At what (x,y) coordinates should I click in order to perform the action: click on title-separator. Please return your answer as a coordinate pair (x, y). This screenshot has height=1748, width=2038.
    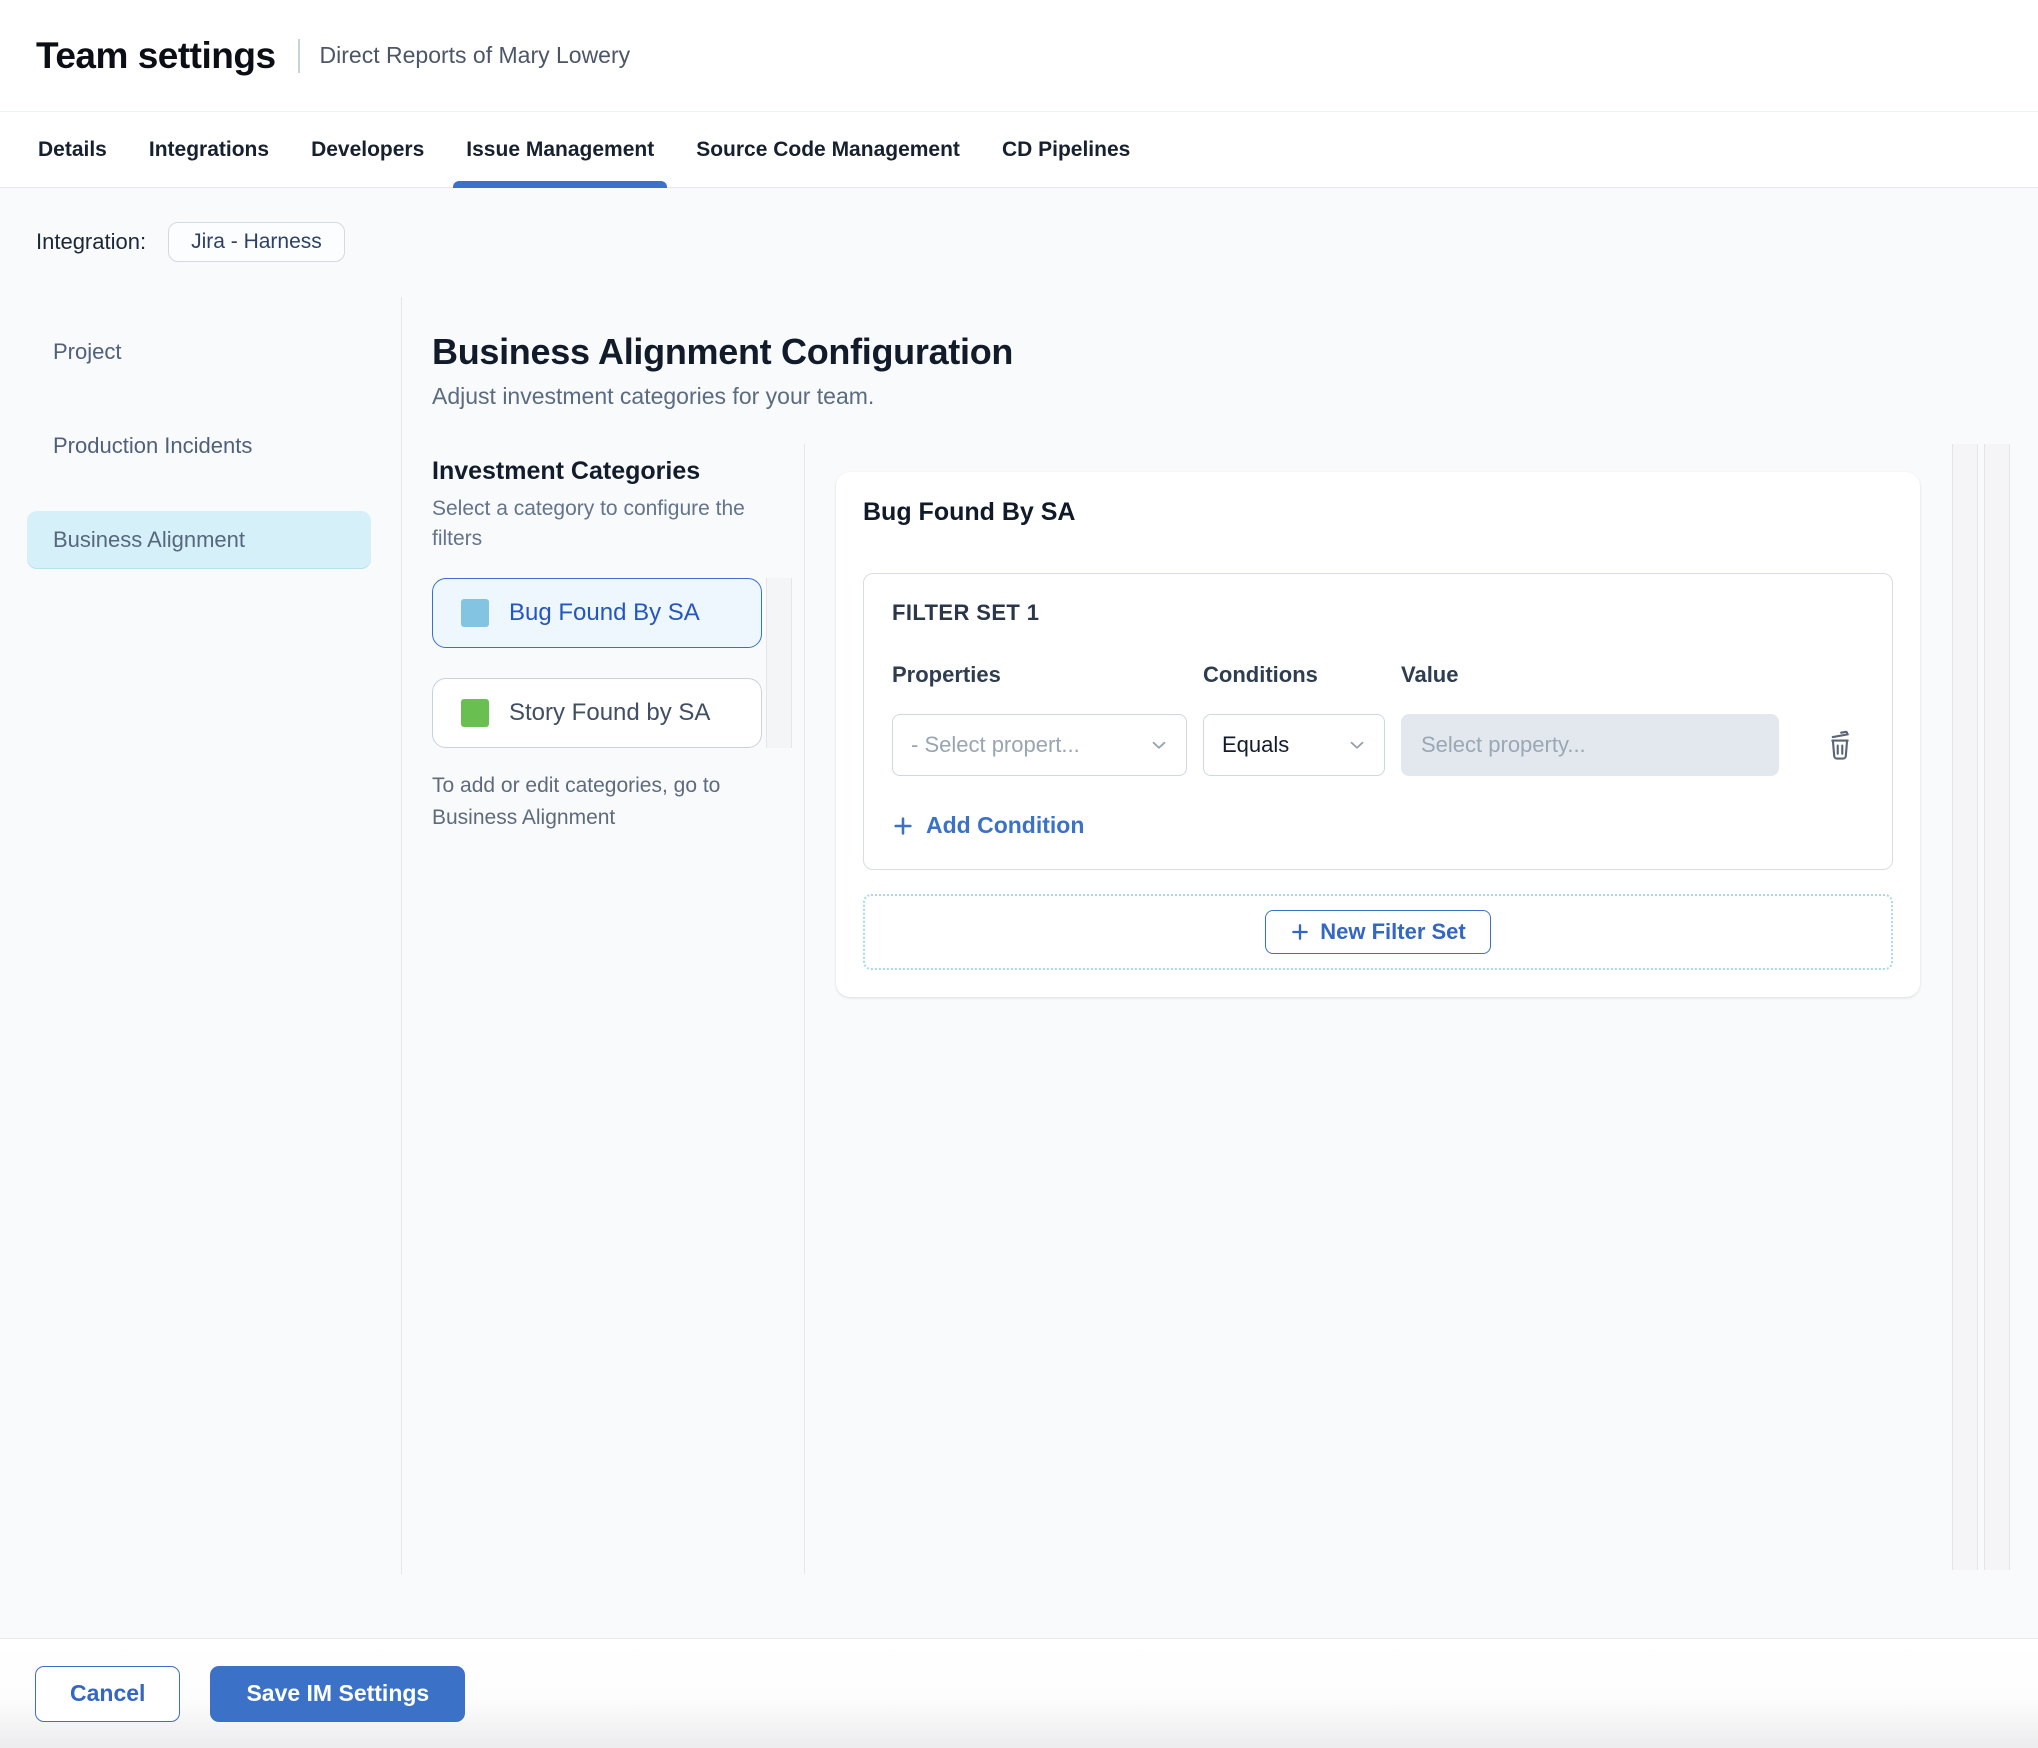
    Looking at the image, I should click on (298, 55).